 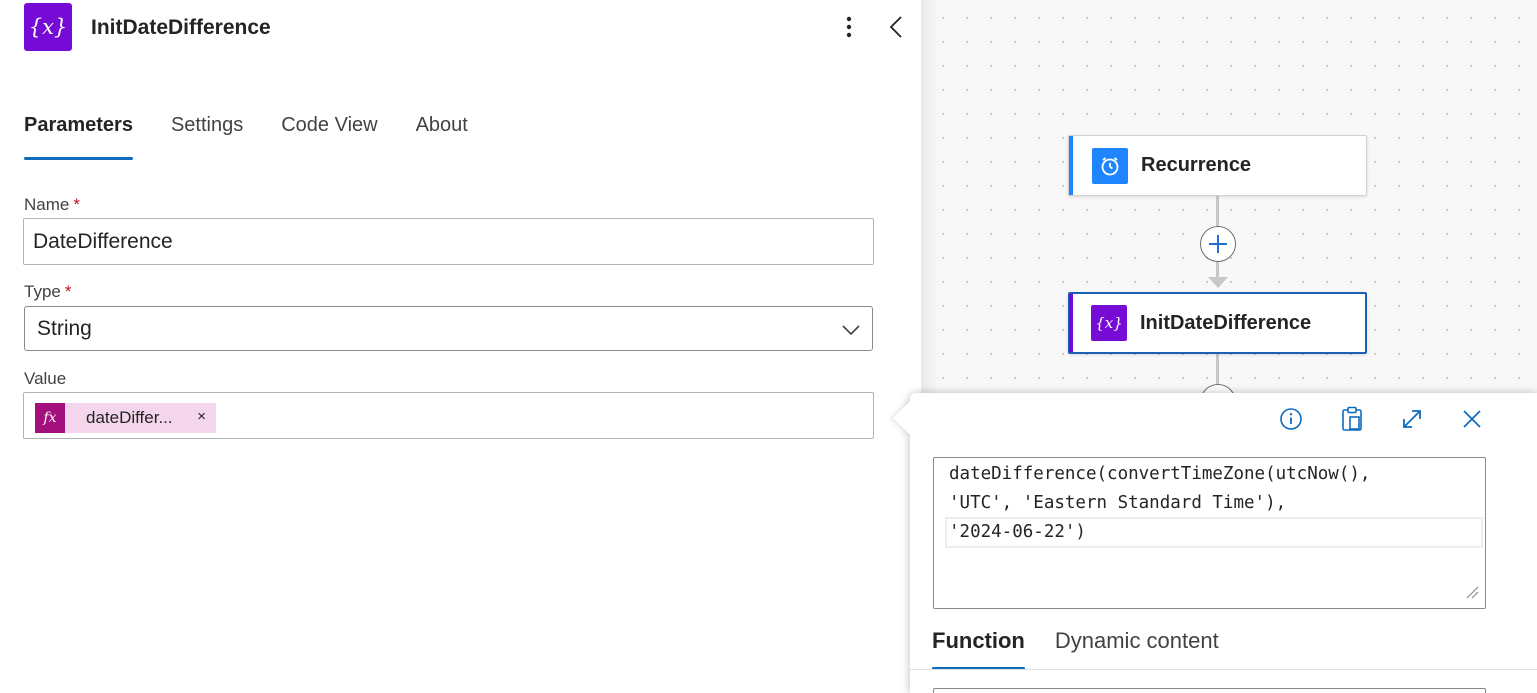 What do you see at coordinates (921, 418) in the screenshot?
I see `popup-beak-cover` at bounding box center [921, 418].